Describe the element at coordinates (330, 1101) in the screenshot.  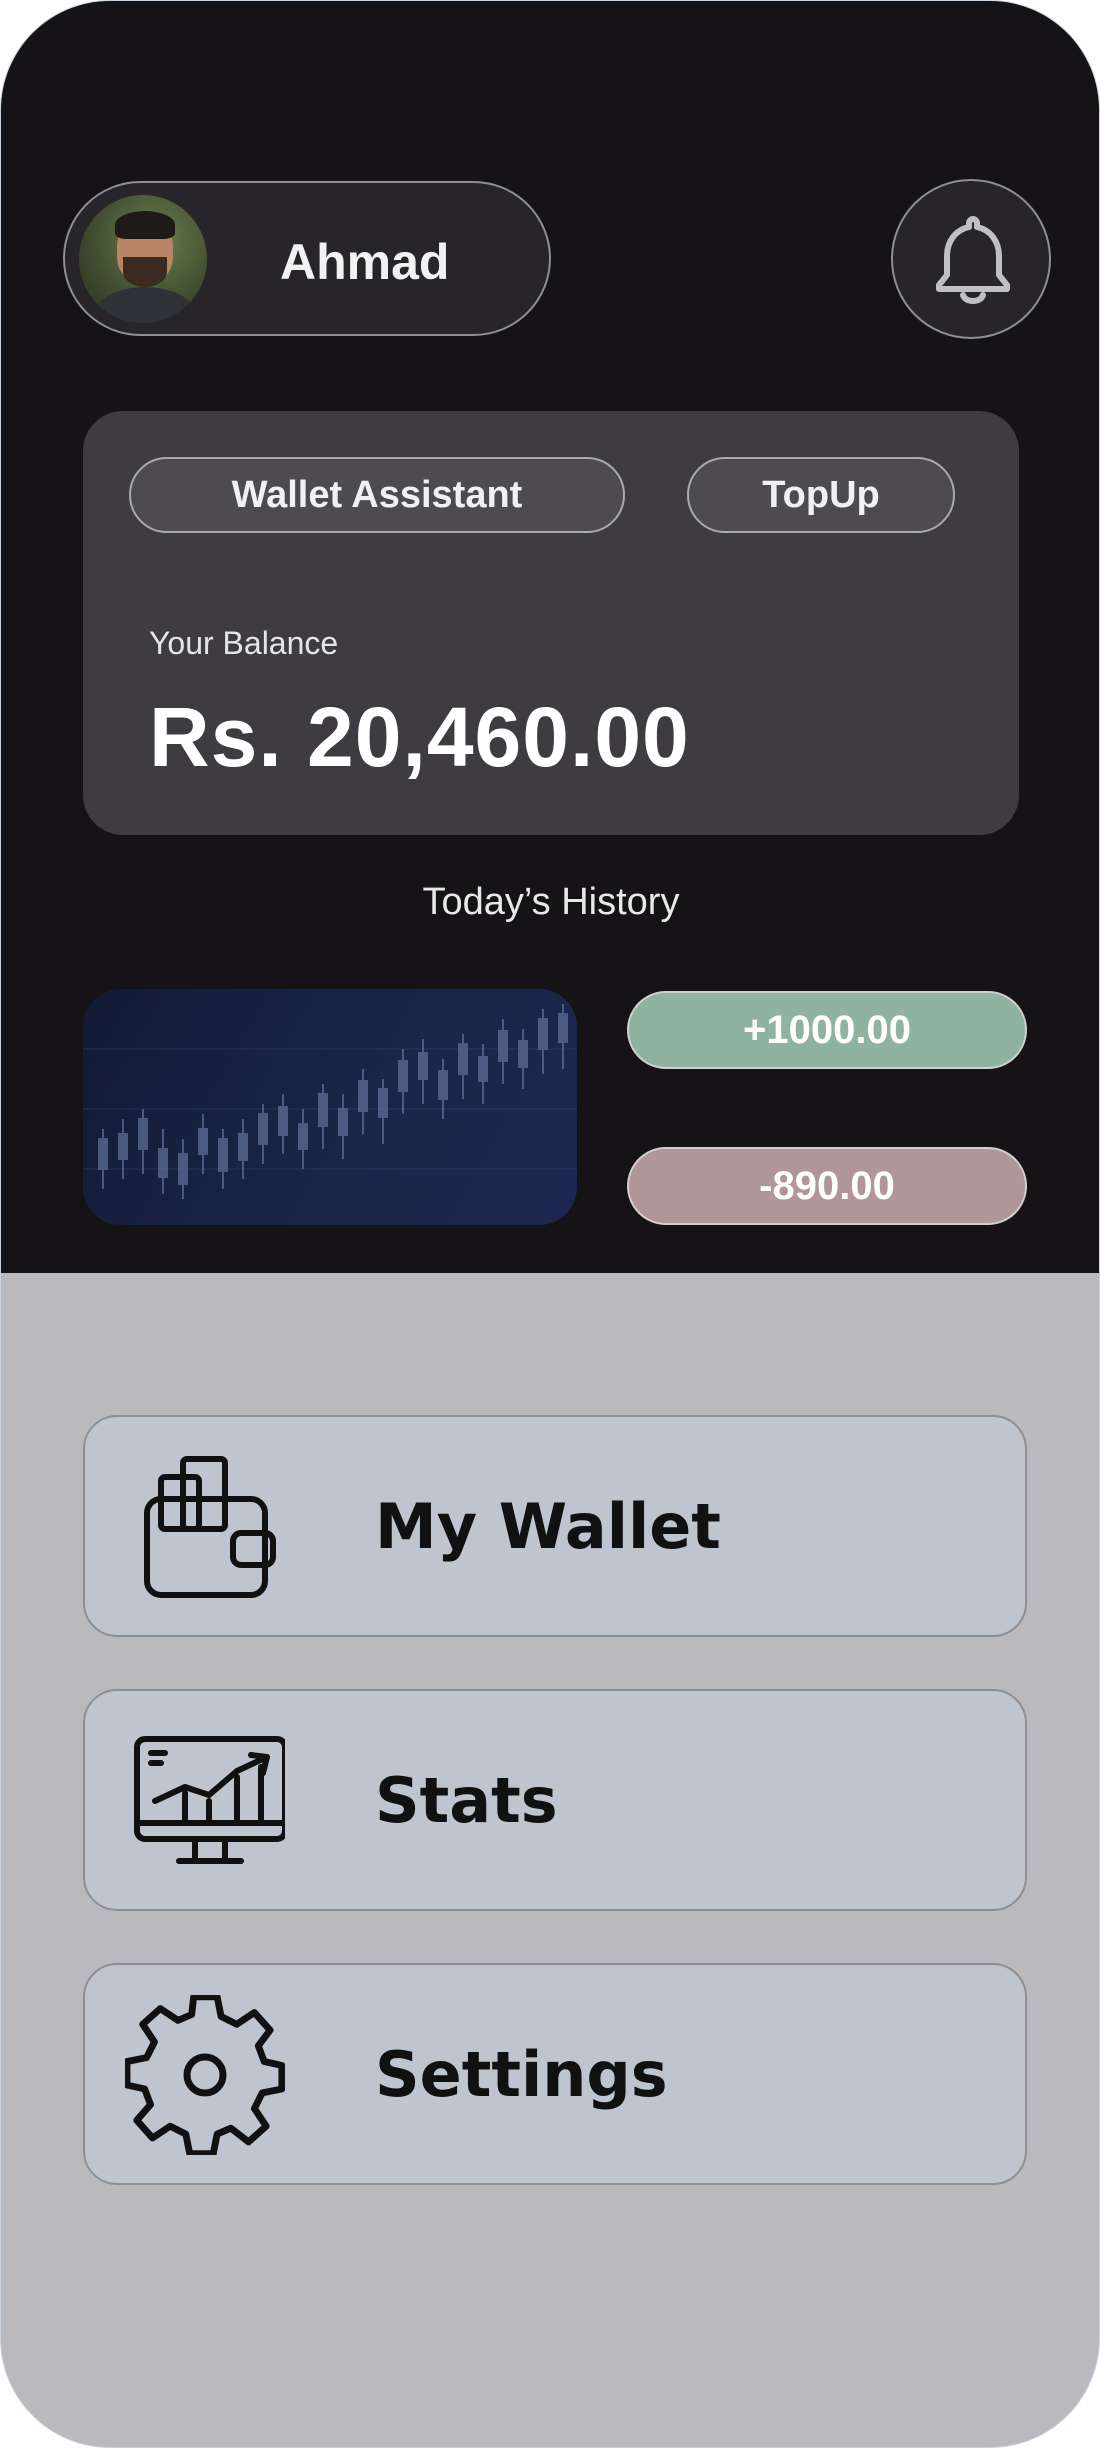
I see `candlestick-decoration` at that location.